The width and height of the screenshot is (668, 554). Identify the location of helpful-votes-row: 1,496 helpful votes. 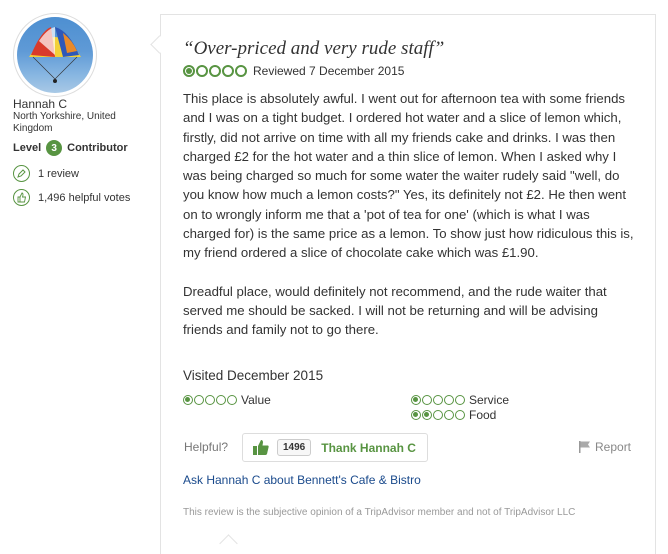
(71, 197).